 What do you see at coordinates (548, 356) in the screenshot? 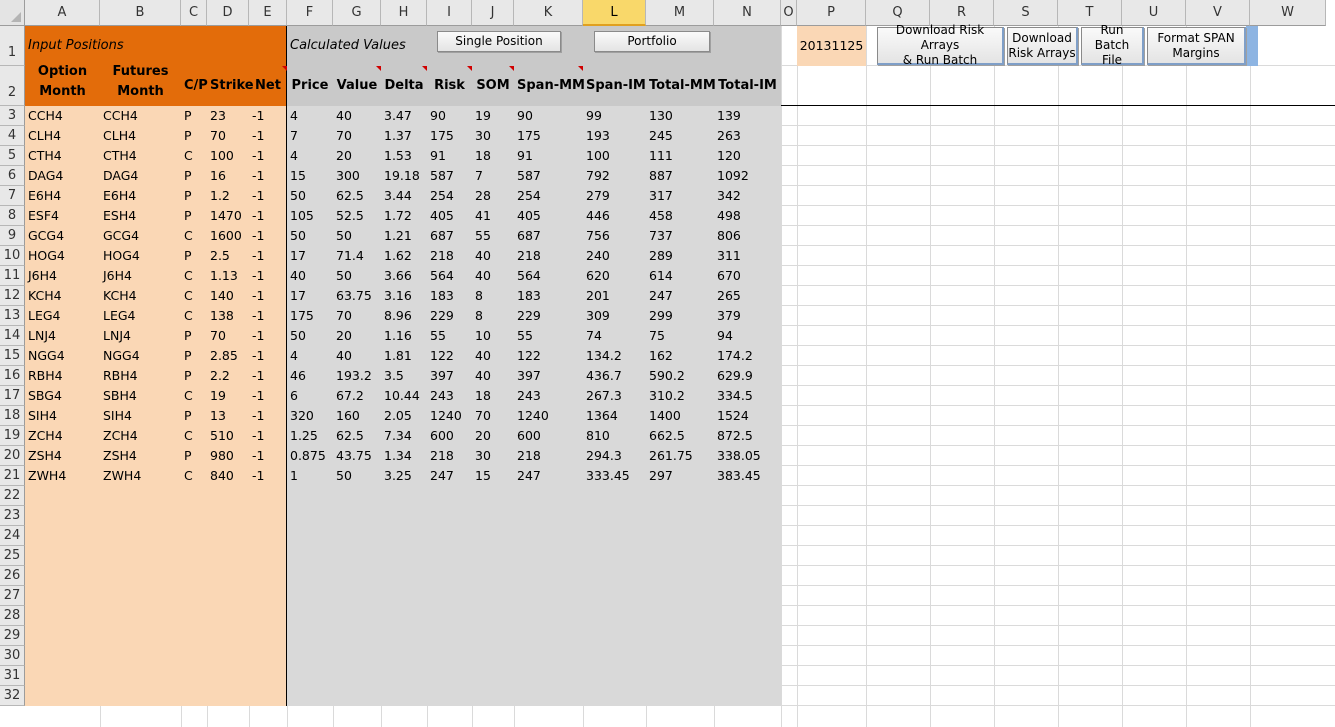
I see `data-cell: 122` at bounding box center [548, 356].